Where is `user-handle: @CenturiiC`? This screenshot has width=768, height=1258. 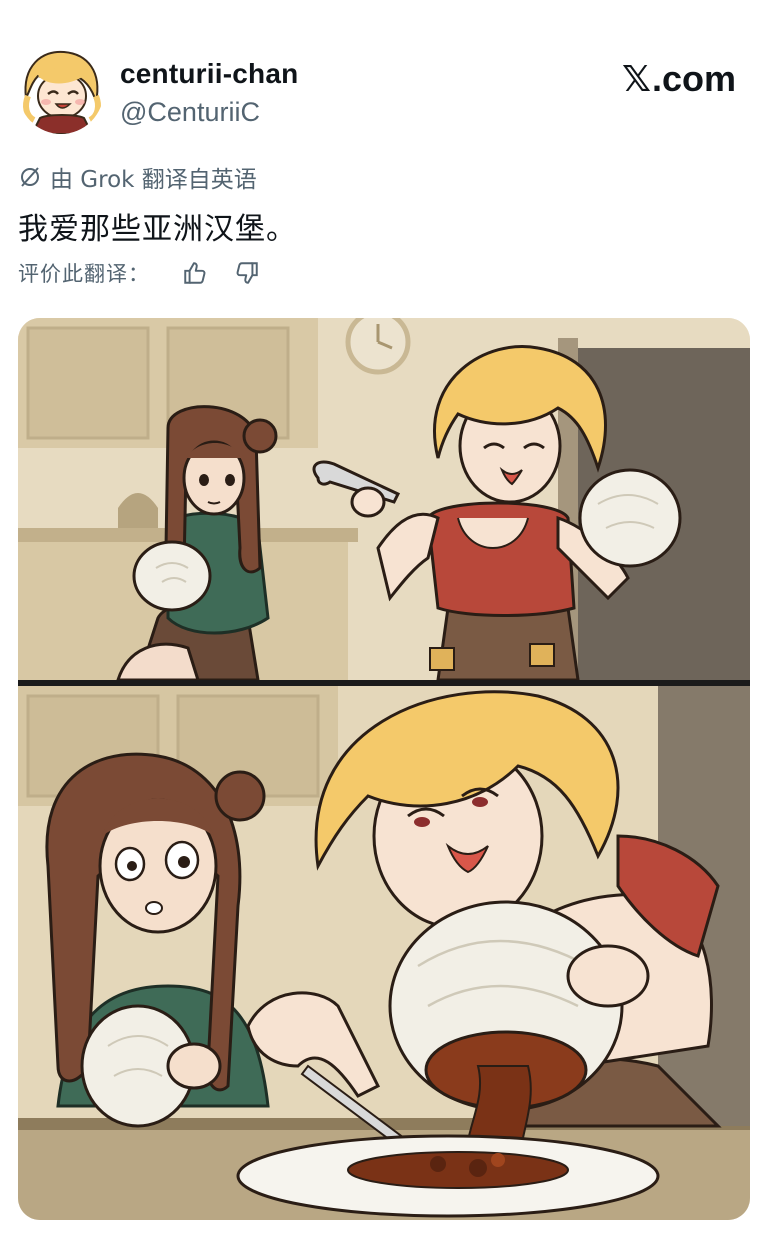
user-handle: @CenturiiC is located at coordinates (209, 112).